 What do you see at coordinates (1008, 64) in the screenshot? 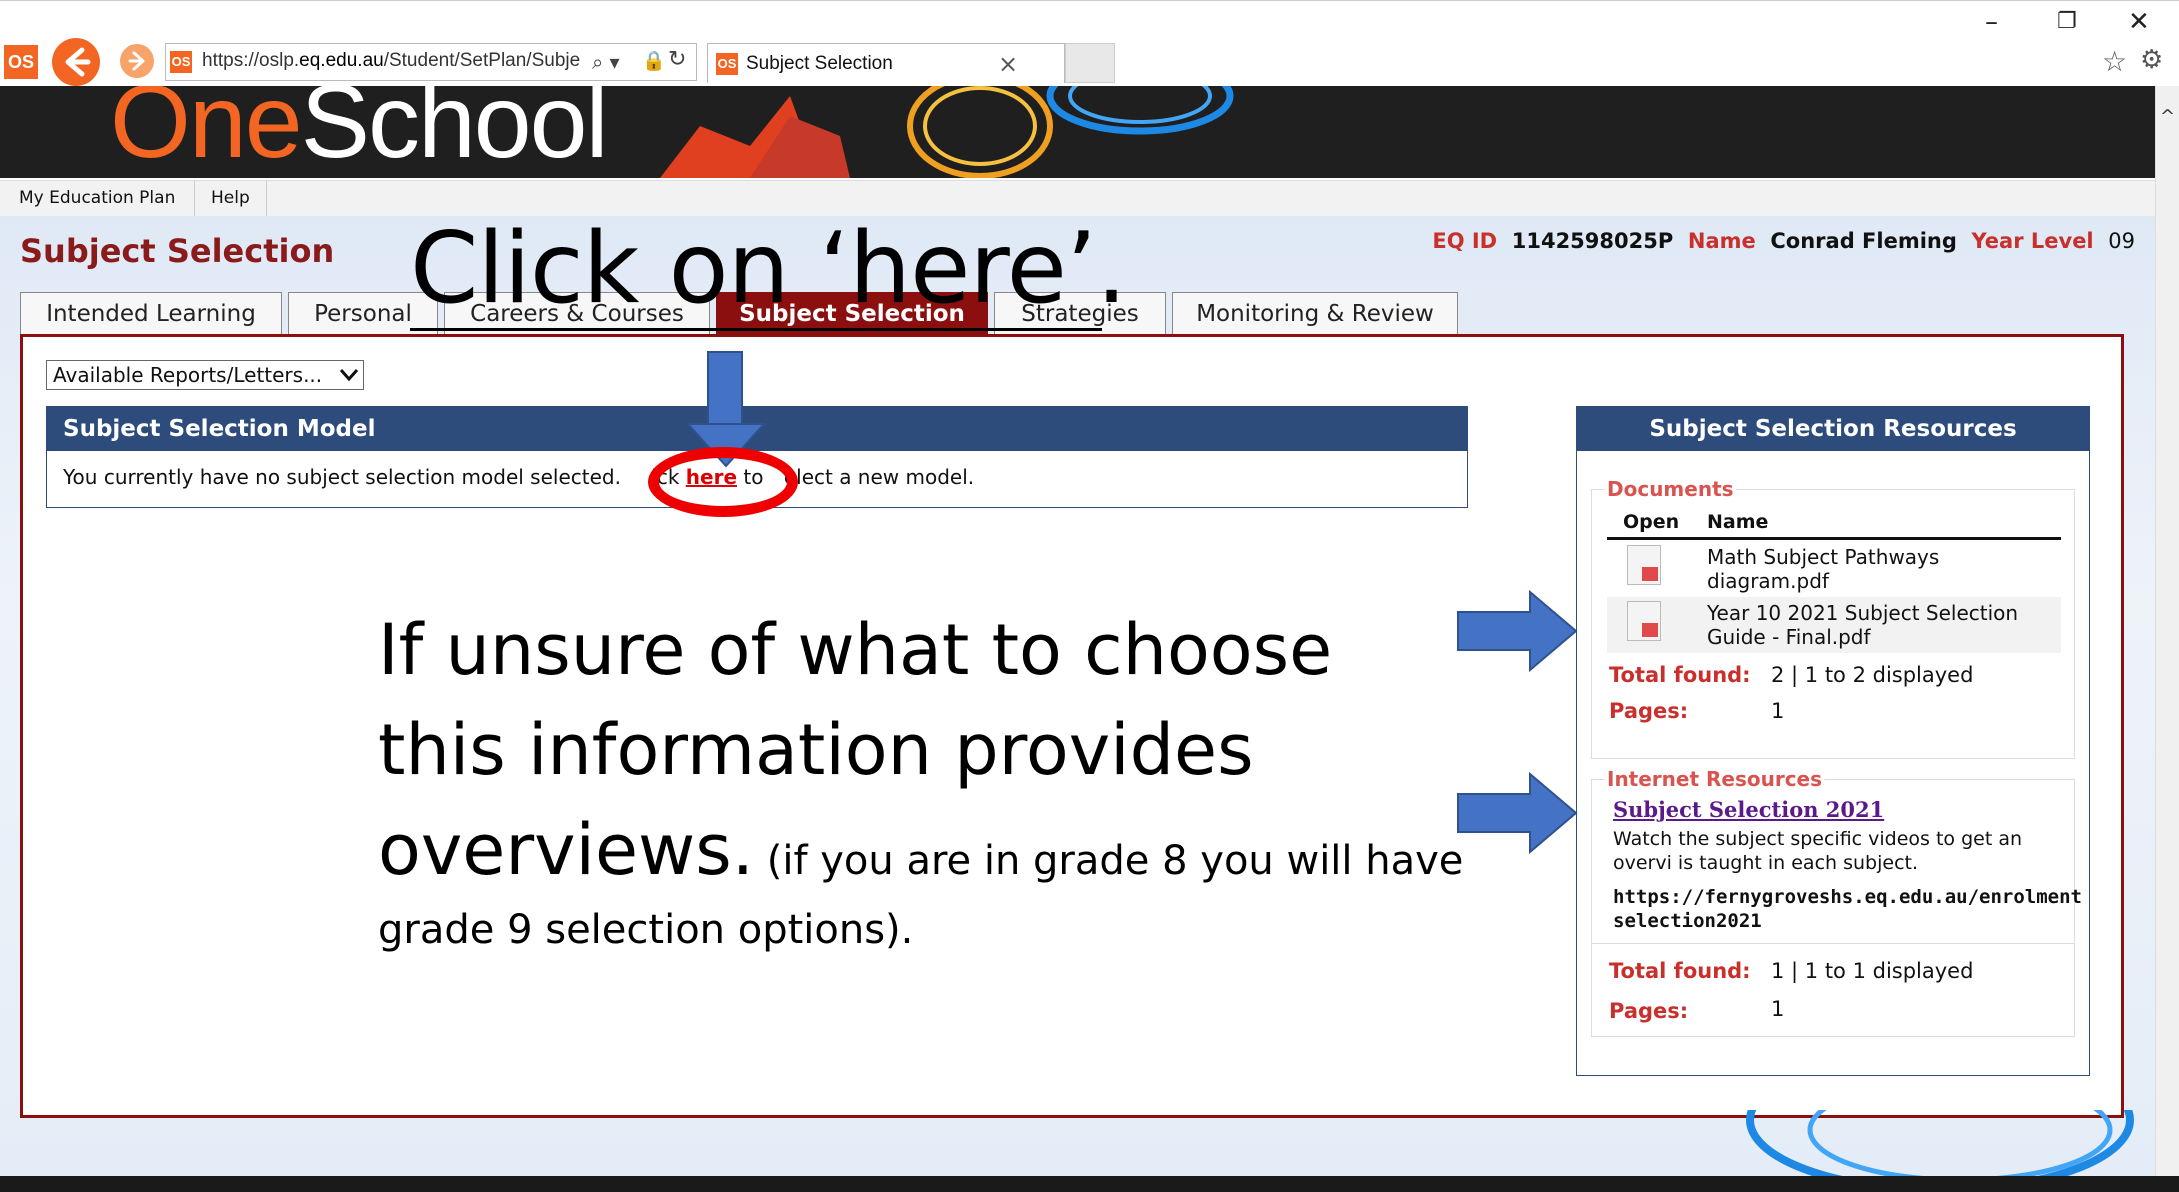
I see `tab-close-icon: ×` at bounding box center [1008, 64].